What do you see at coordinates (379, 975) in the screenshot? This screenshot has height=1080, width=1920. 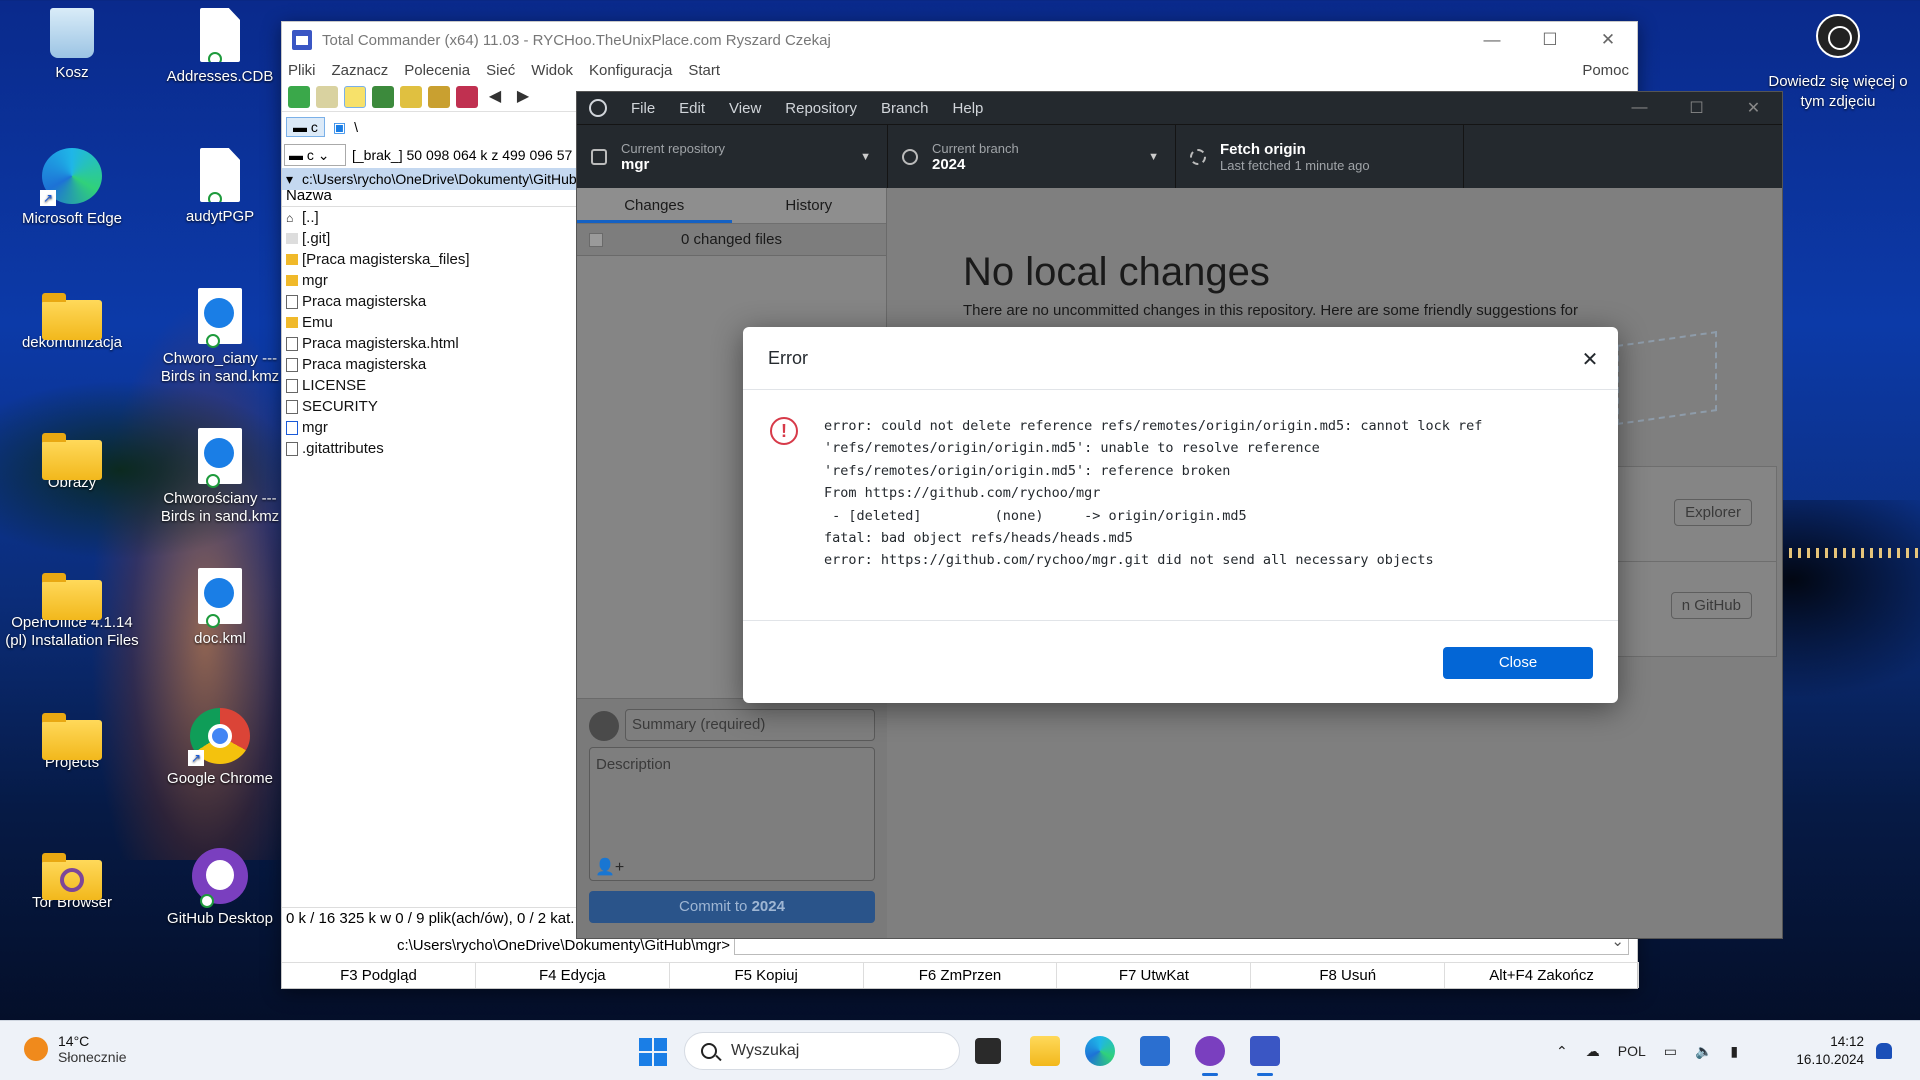 I see `f3-view-button: F3 Podgląd` at bounding box center [379, 975].